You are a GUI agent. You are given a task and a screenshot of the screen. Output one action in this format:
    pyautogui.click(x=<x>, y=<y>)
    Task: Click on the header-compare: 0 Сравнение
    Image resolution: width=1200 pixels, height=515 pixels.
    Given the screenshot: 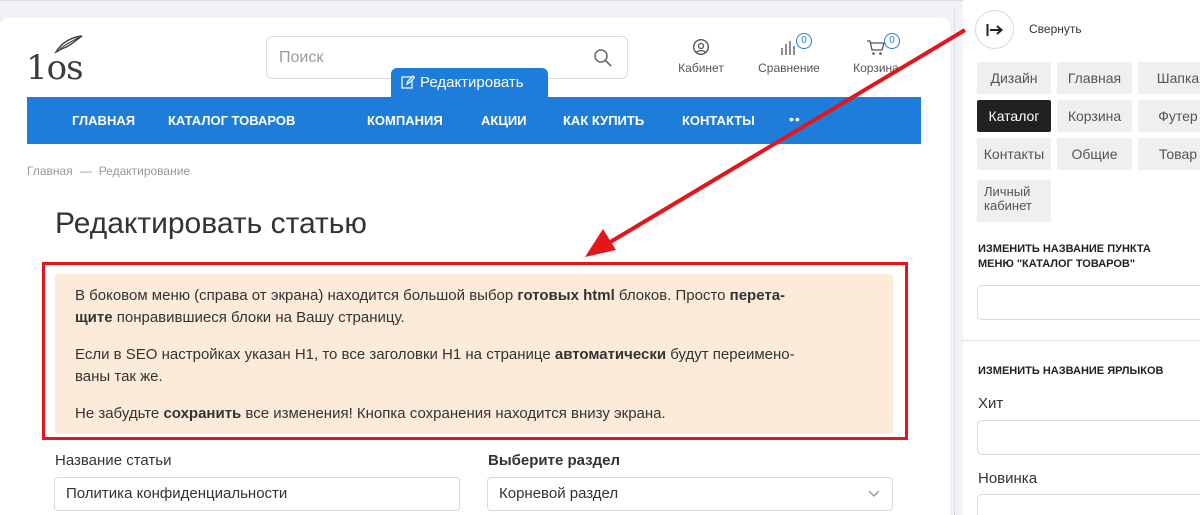 What is the action you would take?
    pyautogui.click(x=789, y=54)
    